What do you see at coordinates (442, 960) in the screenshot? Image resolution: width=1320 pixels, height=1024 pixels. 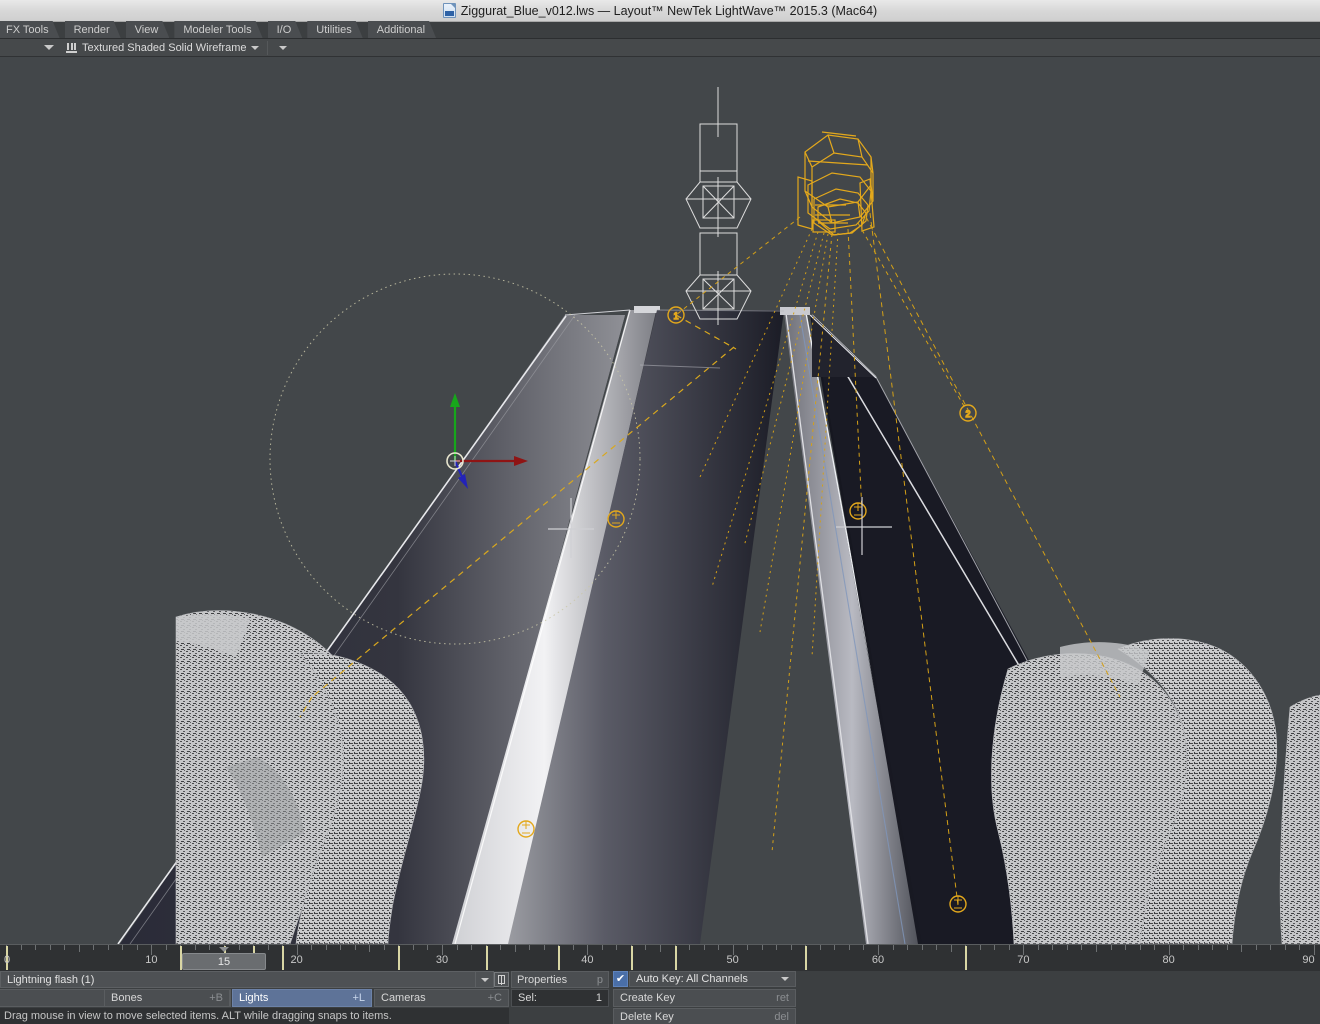 I see `timeline-frame-number: 30` at bounding box center [442, 960].